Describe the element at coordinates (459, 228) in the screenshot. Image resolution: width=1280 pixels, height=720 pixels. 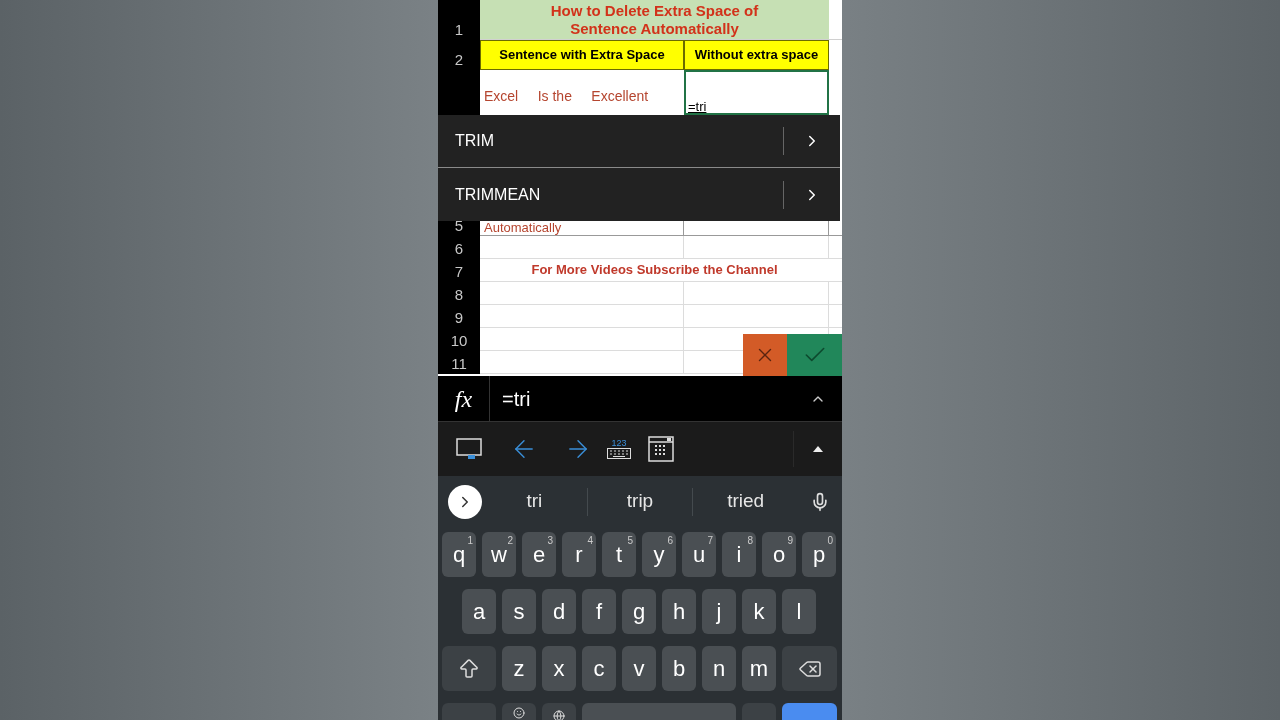
I see `row-header: 5` at that location.